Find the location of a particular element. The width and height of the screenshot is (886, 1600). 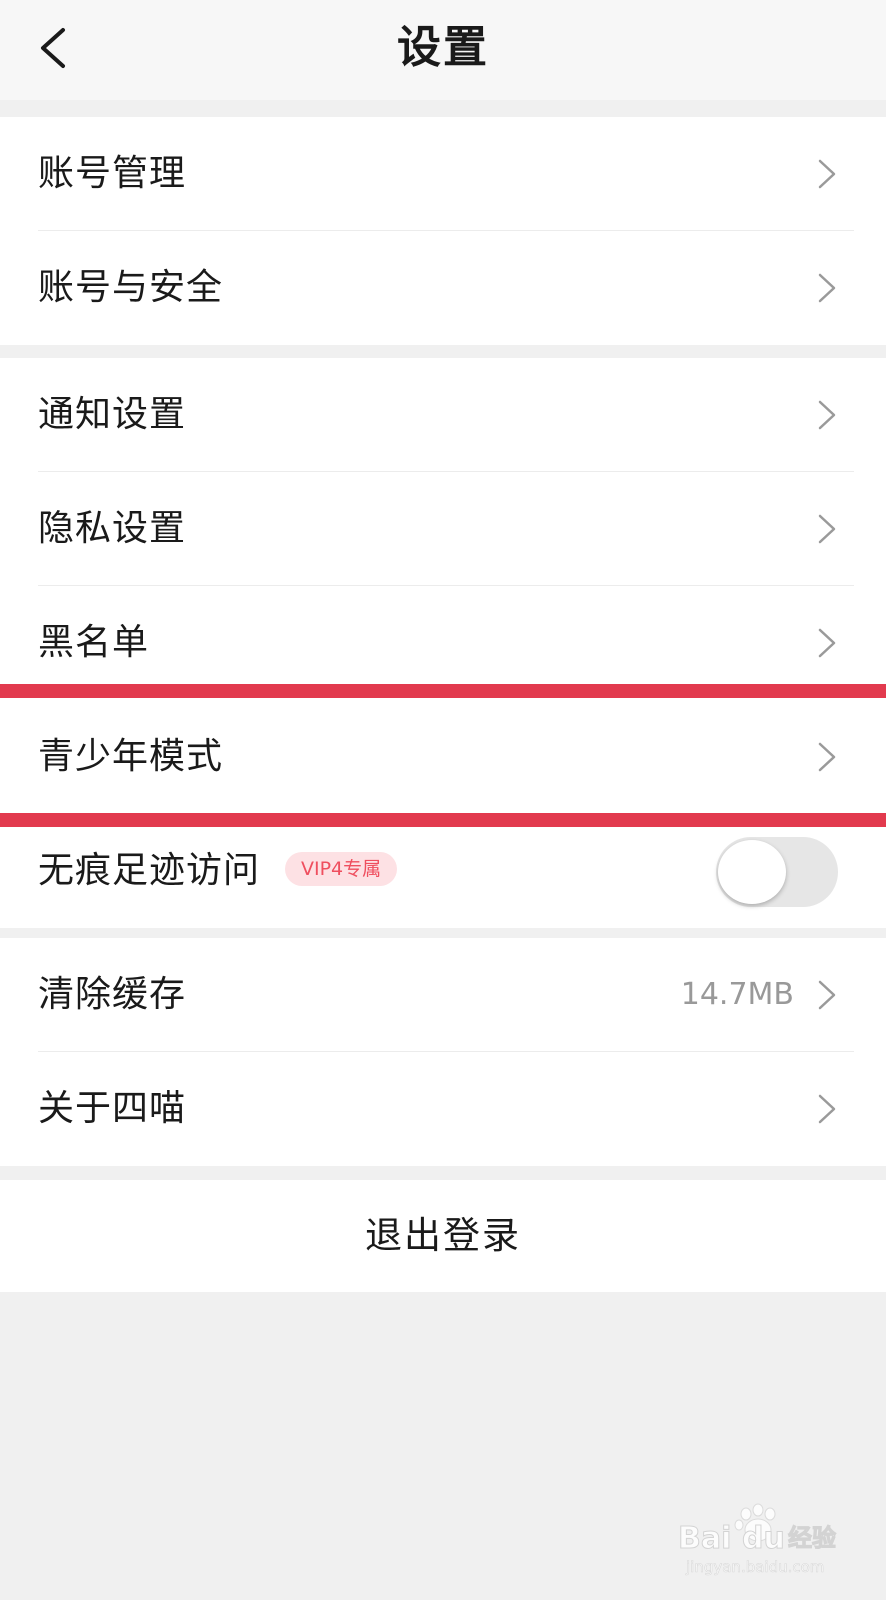

settings-item-blacklist: 黑名单 is located at coordinates (443, 643).